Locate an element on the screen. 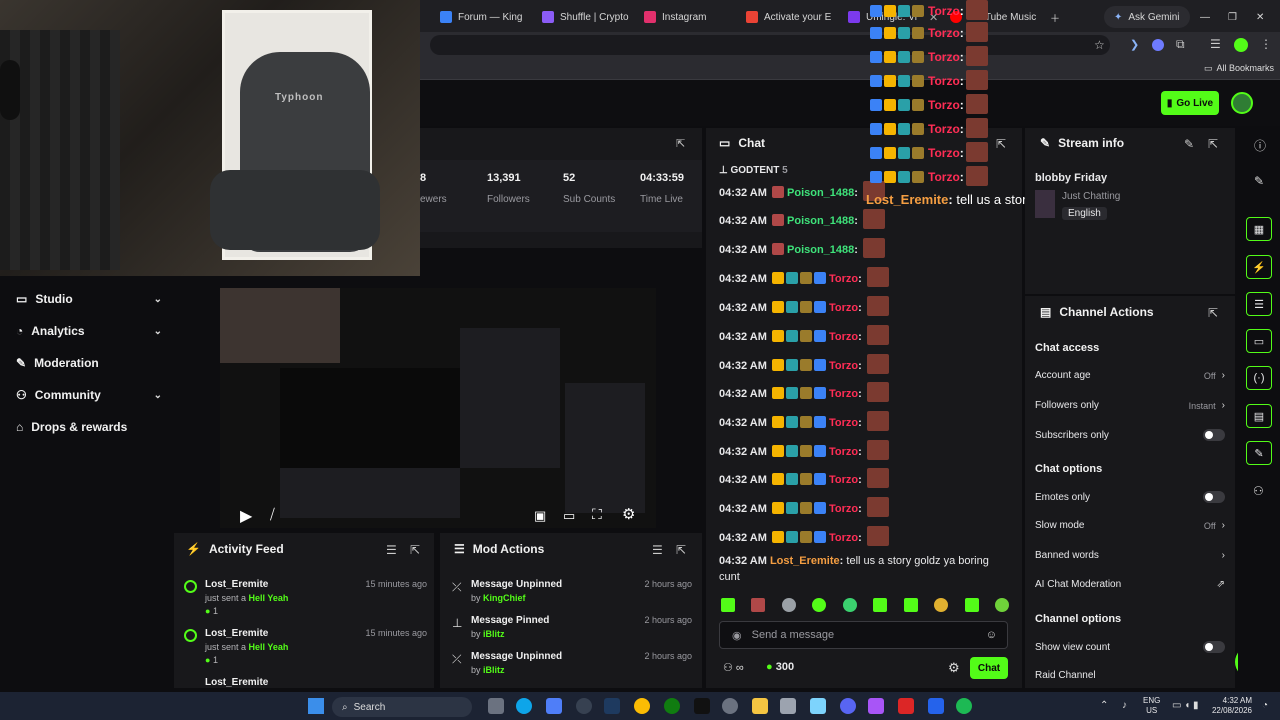 The height and width of the screenshot is (720, 1280). taskbar-search: ⌕ Search is located at coordinates (402, 707).